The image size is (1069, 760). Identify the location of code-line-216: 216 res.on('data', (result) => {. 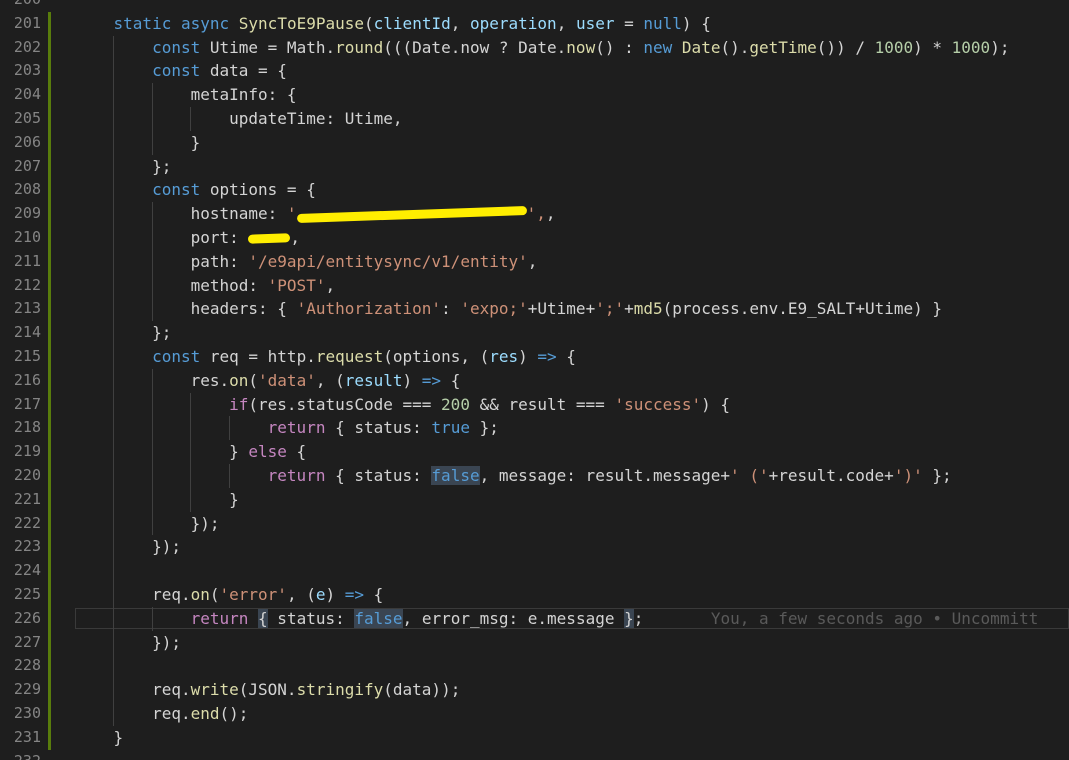
(534, 380).